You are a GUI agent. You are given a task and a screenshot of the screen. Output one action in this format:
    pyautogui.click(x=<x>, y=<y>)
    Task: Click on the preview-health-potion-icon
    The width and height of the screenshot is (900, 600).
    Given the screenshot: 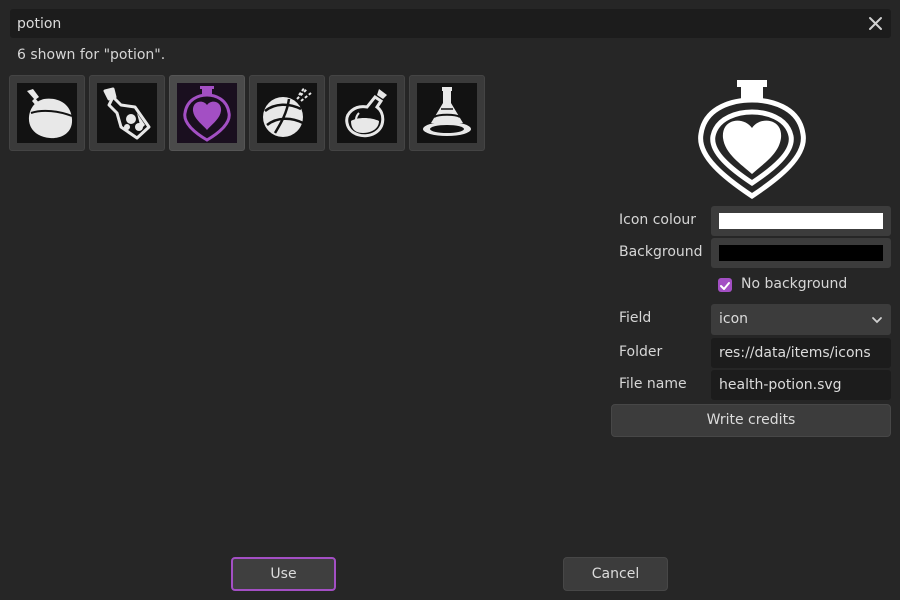 What is the action you would take?
    pyautogui.click(x=751, y=138)
    